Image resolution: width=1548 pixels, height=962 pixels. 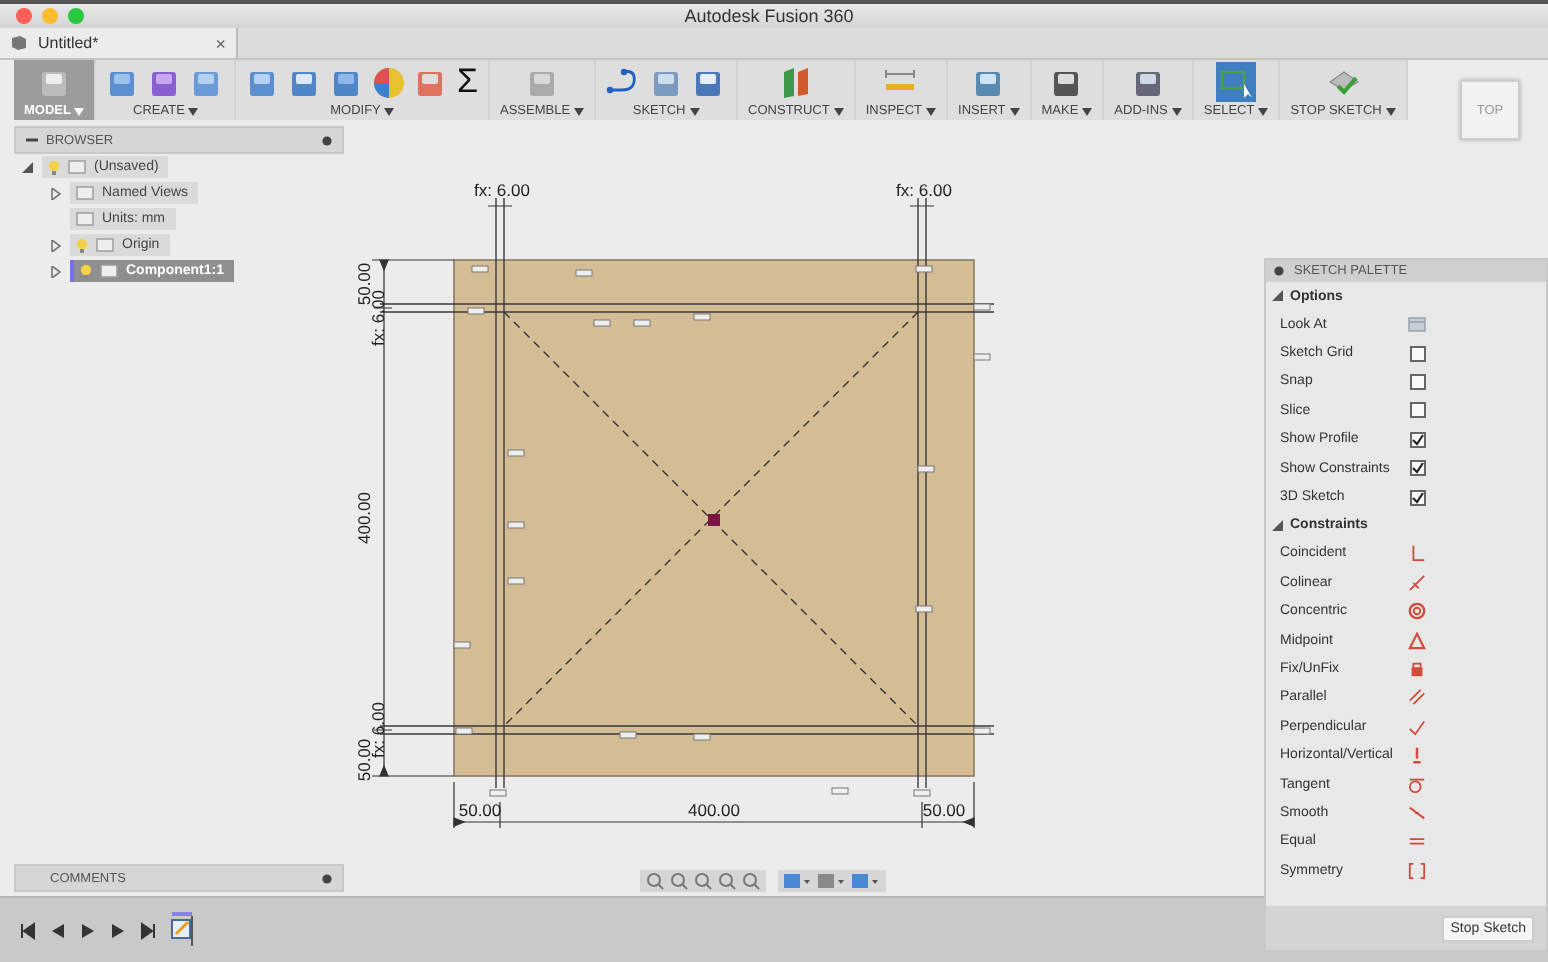 I want to click on close-tab-button: ×, so click(x=220, y=43).